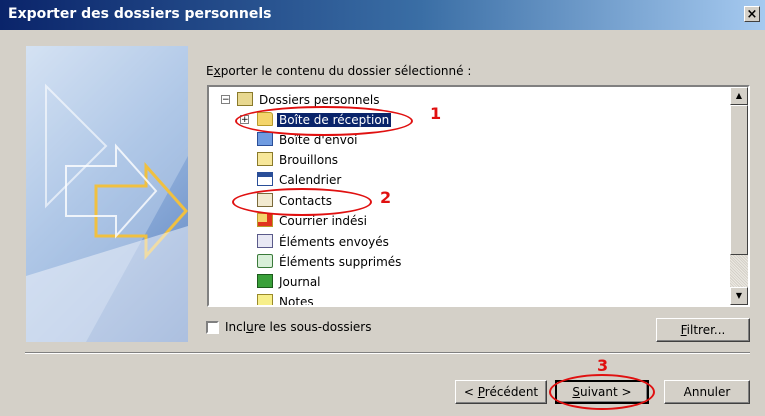  What do you see at coordinates (298, 327) in the screenshot?
I see `include-subfolders-label: Inclure les sous-dossiers` at bounding box center [298, 327].